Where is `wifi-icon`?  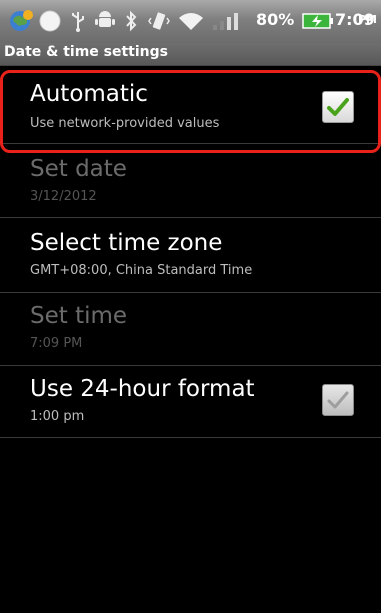 wifi-icon is located at coordinates (191, 21).